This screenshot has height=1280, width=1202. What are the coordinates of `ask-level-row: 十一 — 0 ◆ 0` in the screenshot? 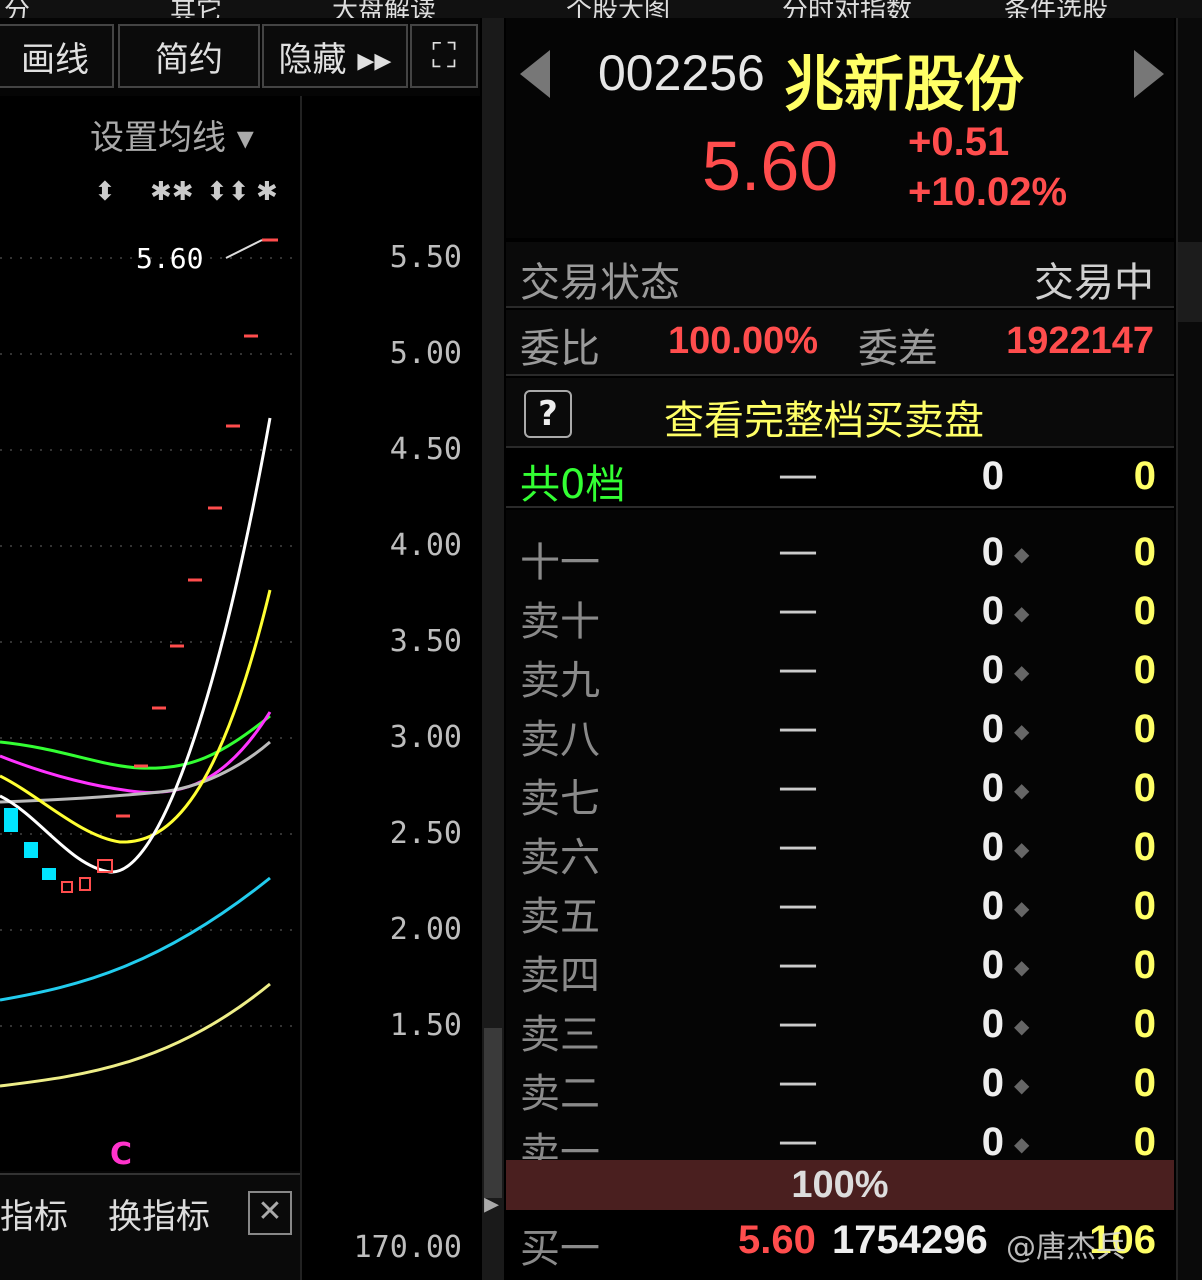 It's located at (840, 555).